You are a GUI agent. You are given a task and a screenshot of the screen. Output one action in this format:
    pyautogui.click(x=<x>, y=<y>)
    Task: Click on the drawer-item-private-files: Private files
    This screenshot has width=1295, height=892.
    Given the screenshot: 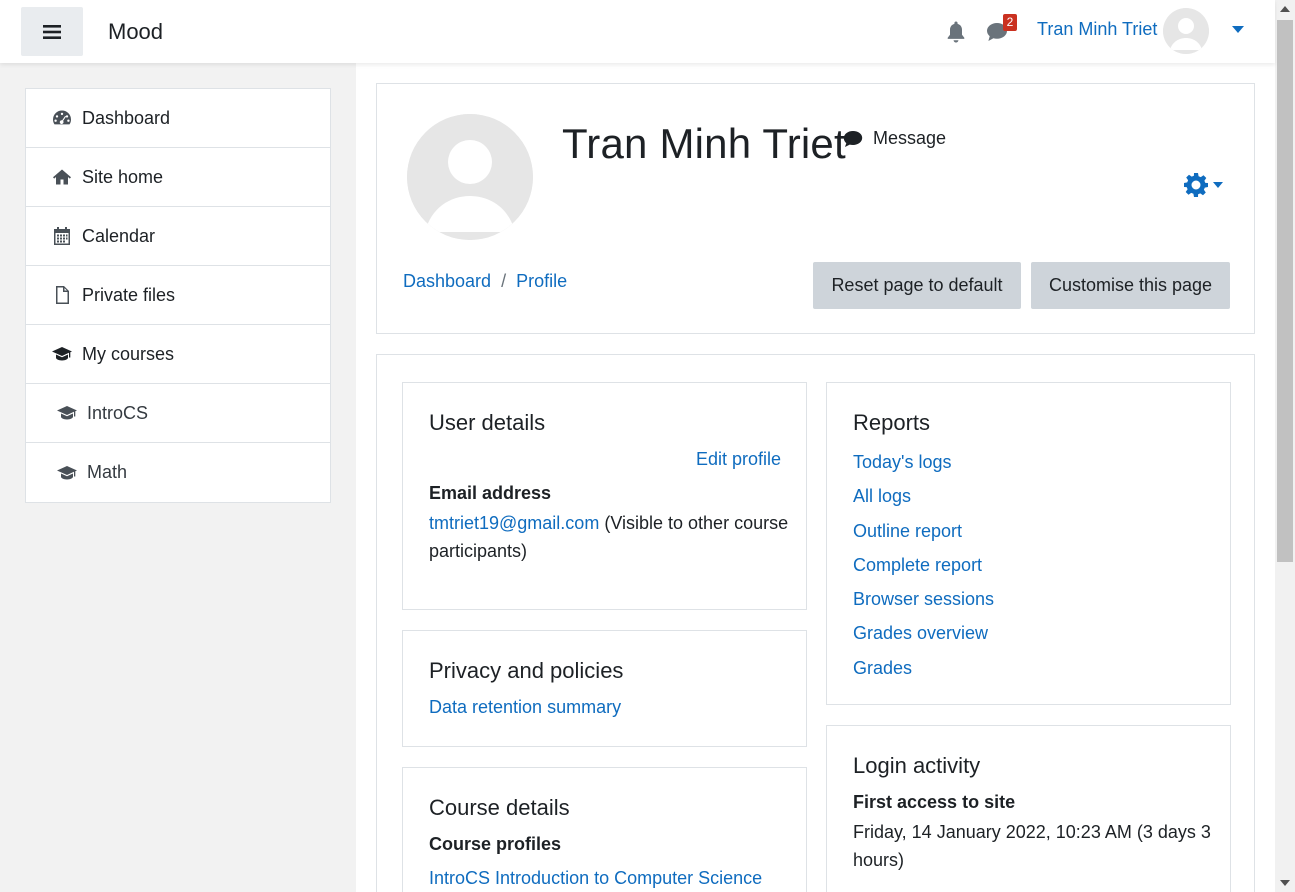 What is the action you would take?
    pyautogui.click(x=178, y=295)
    